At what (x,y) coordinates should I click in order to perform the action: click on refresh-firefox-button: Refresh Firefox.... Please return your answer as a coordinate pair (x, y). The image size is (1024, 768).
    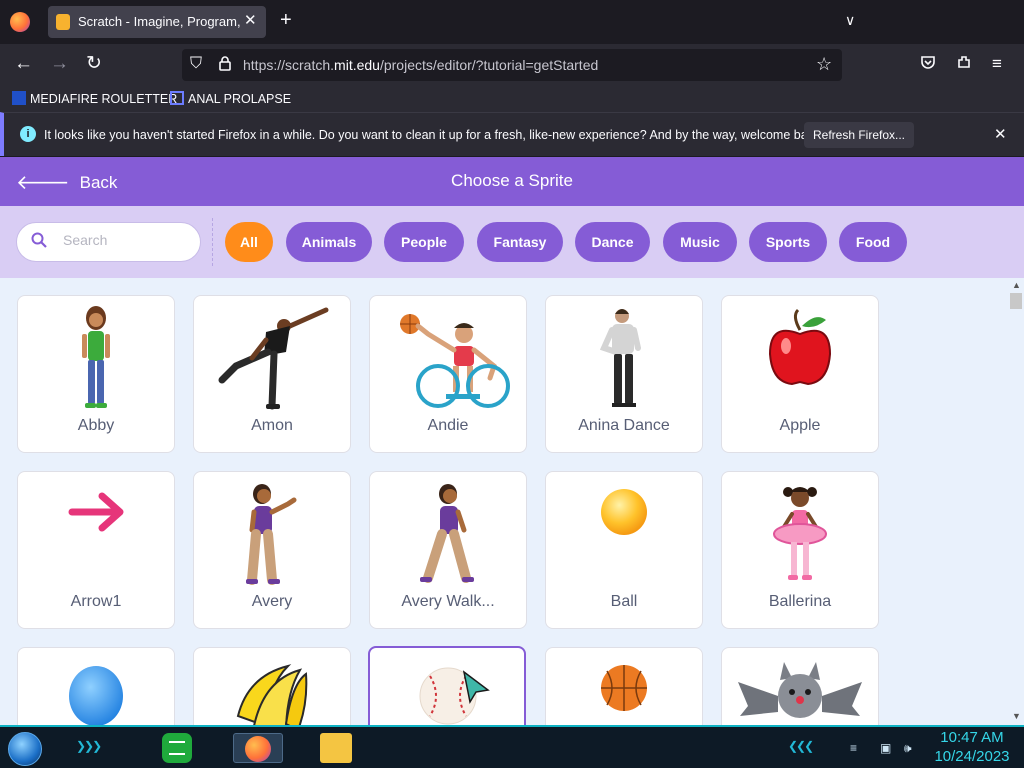
    Looking at the image, I should click on (859, 135).